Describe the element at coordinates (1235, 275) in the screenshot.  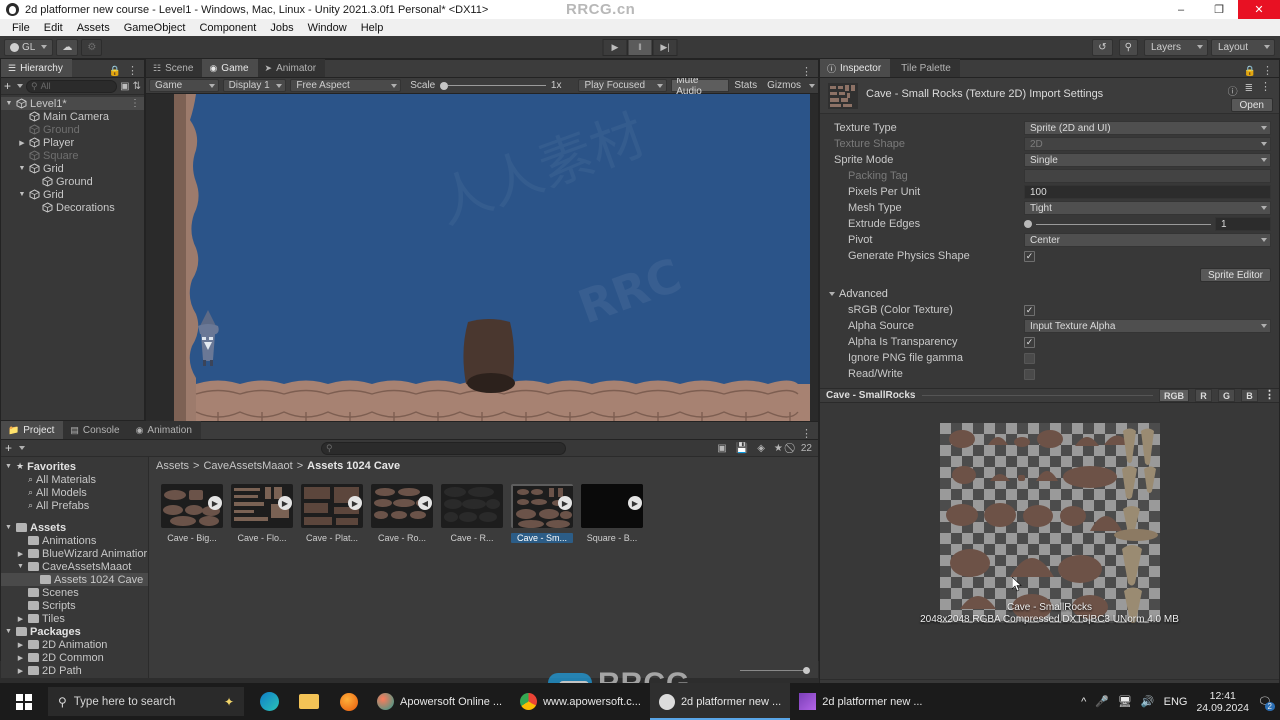
I see `sprite-editor-button: Sprite Editor` at that location.